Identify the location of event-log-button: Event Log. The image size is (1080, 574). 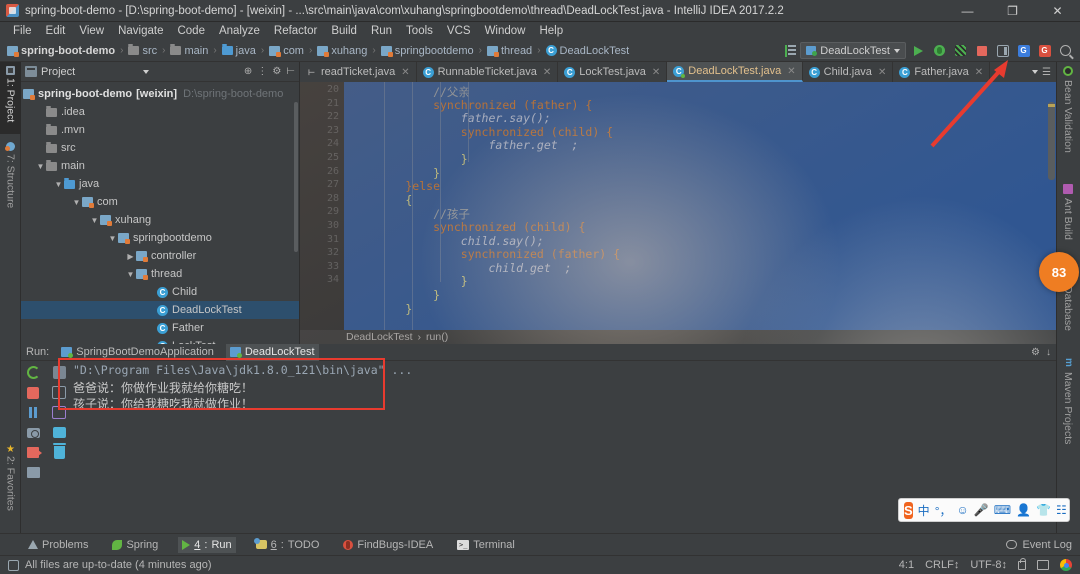
(1043, 545).